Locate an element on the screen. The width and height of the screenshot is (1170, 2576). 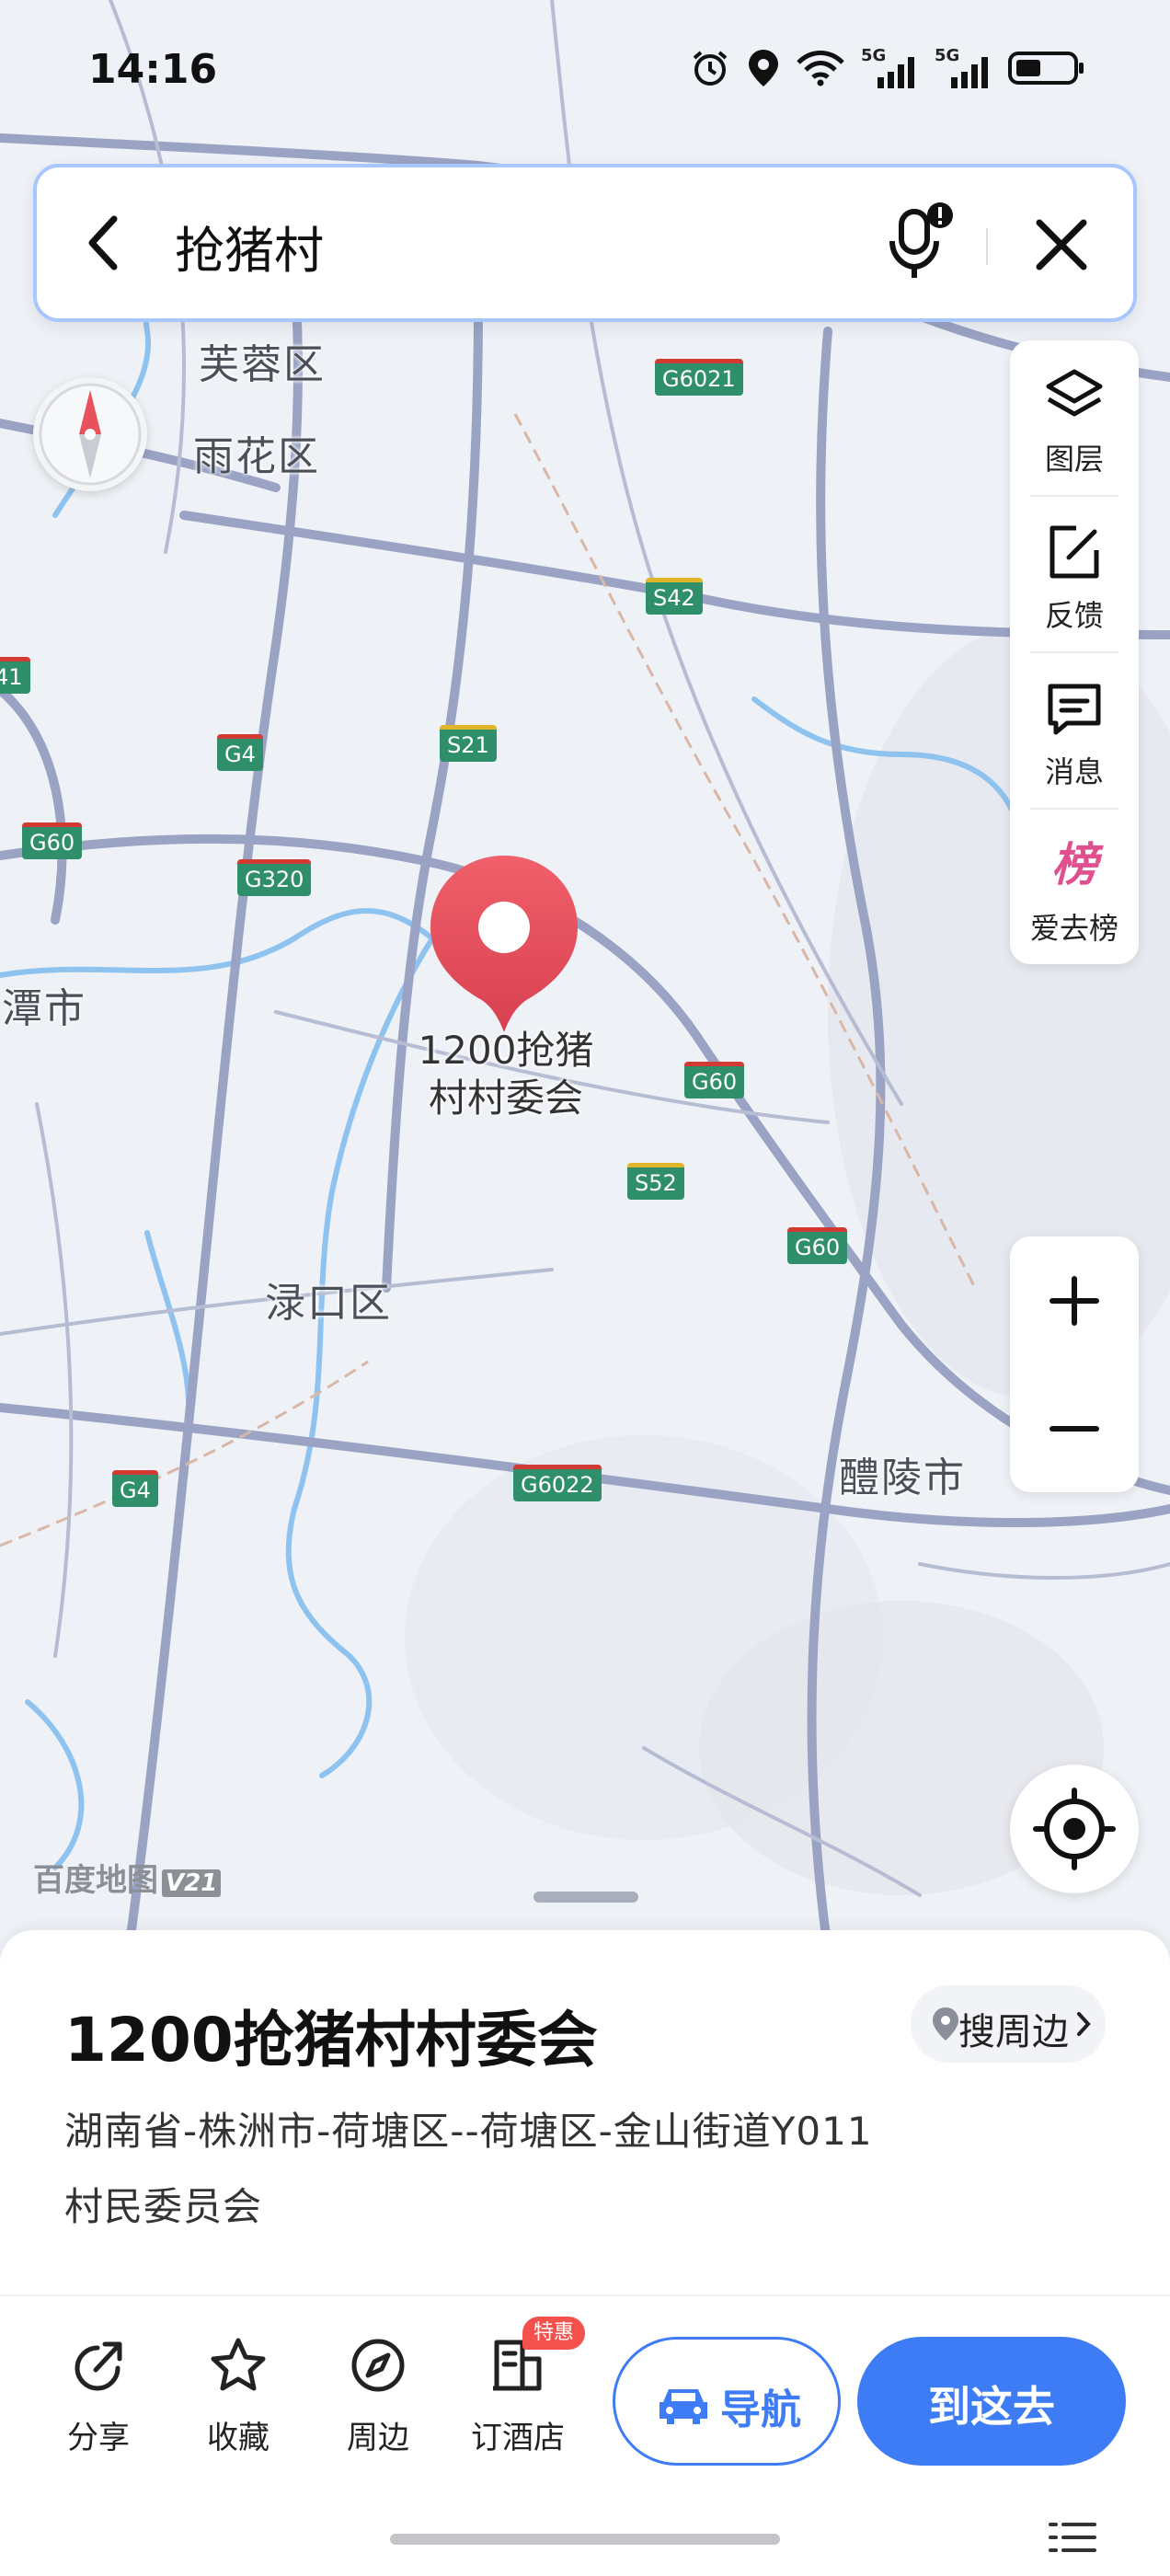
zoom-in-button is located at coordinates (1074, 1300).